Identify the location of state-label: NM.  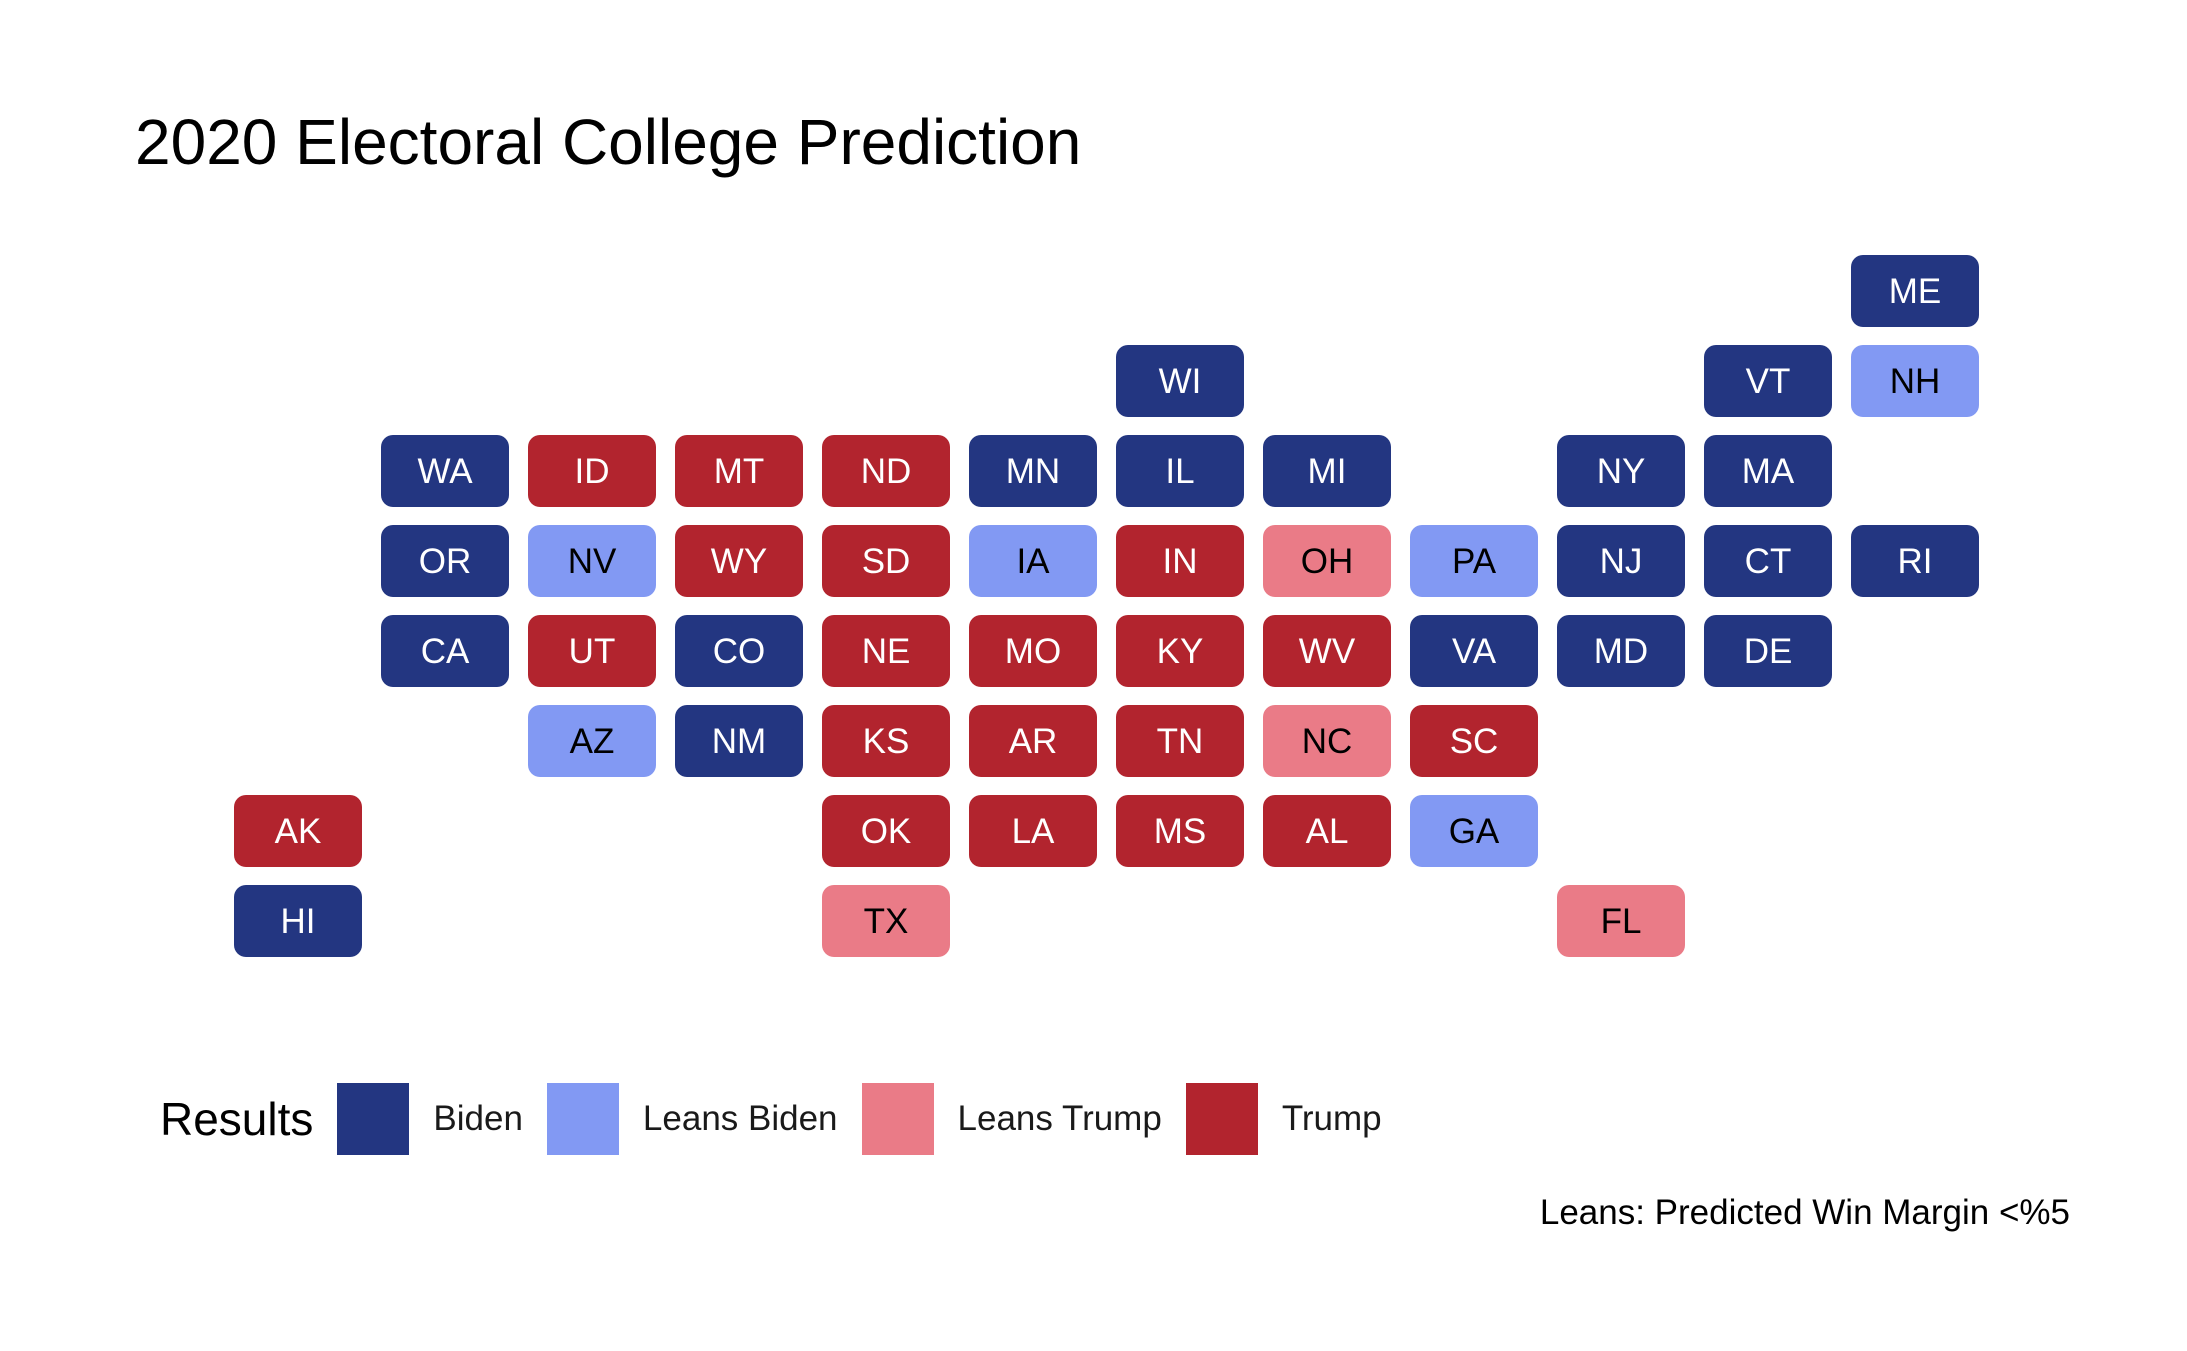
(739, 741).